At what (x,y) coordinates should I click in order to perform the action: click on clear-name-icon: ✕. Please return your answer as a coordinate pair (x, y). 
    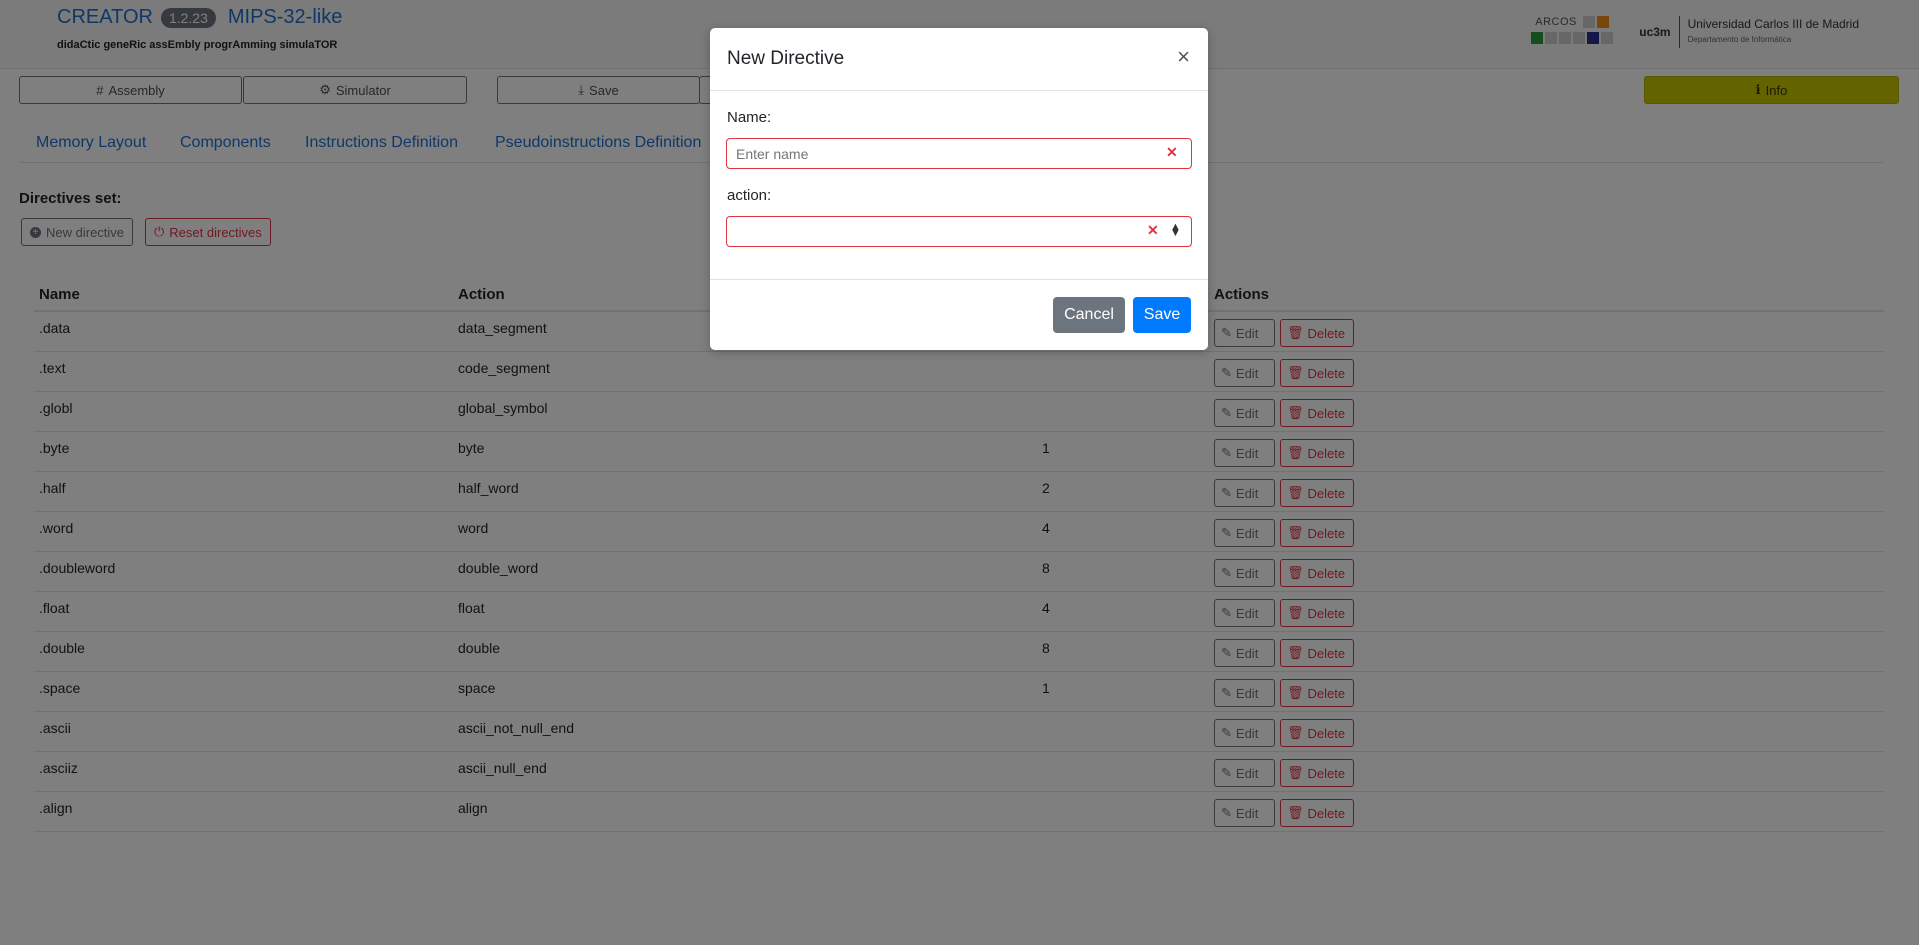
    Looking at the image, I should click on (1172, 152).